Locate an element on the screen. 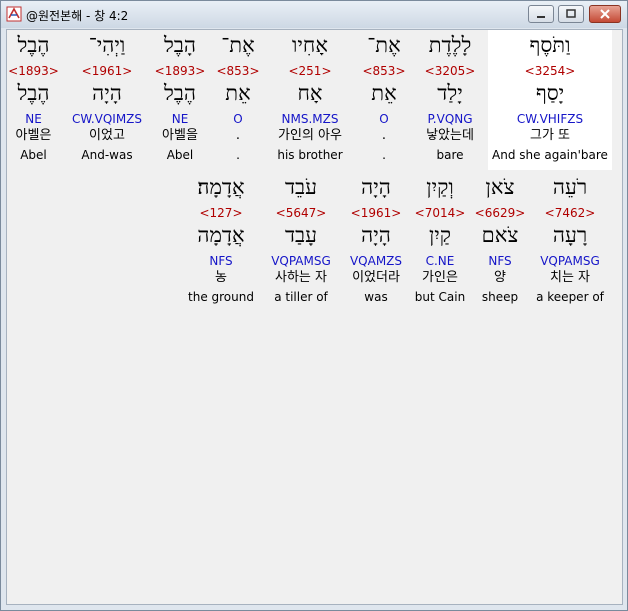  word-cell: הָיָה <1961> הָיָה VQAMZS 이었더라 was is located at coordinates (376, 242).